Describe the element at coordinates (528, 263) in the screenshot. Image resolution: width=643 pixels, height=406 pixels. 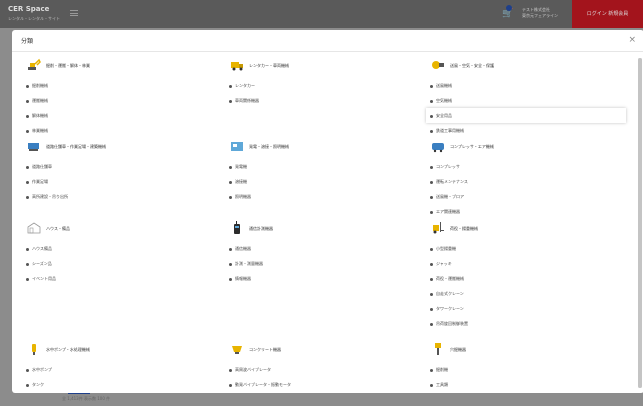
I see `category-item: ジャッキ` at that location.